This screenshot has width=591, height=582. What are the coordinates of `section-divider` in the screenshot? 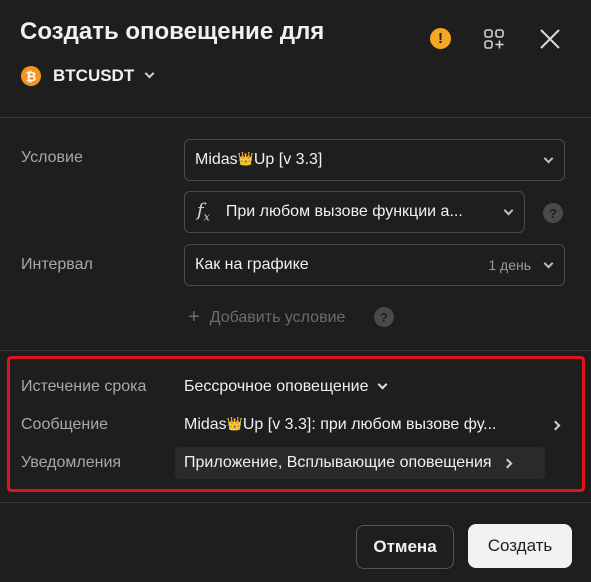 It's located at (295, 350).